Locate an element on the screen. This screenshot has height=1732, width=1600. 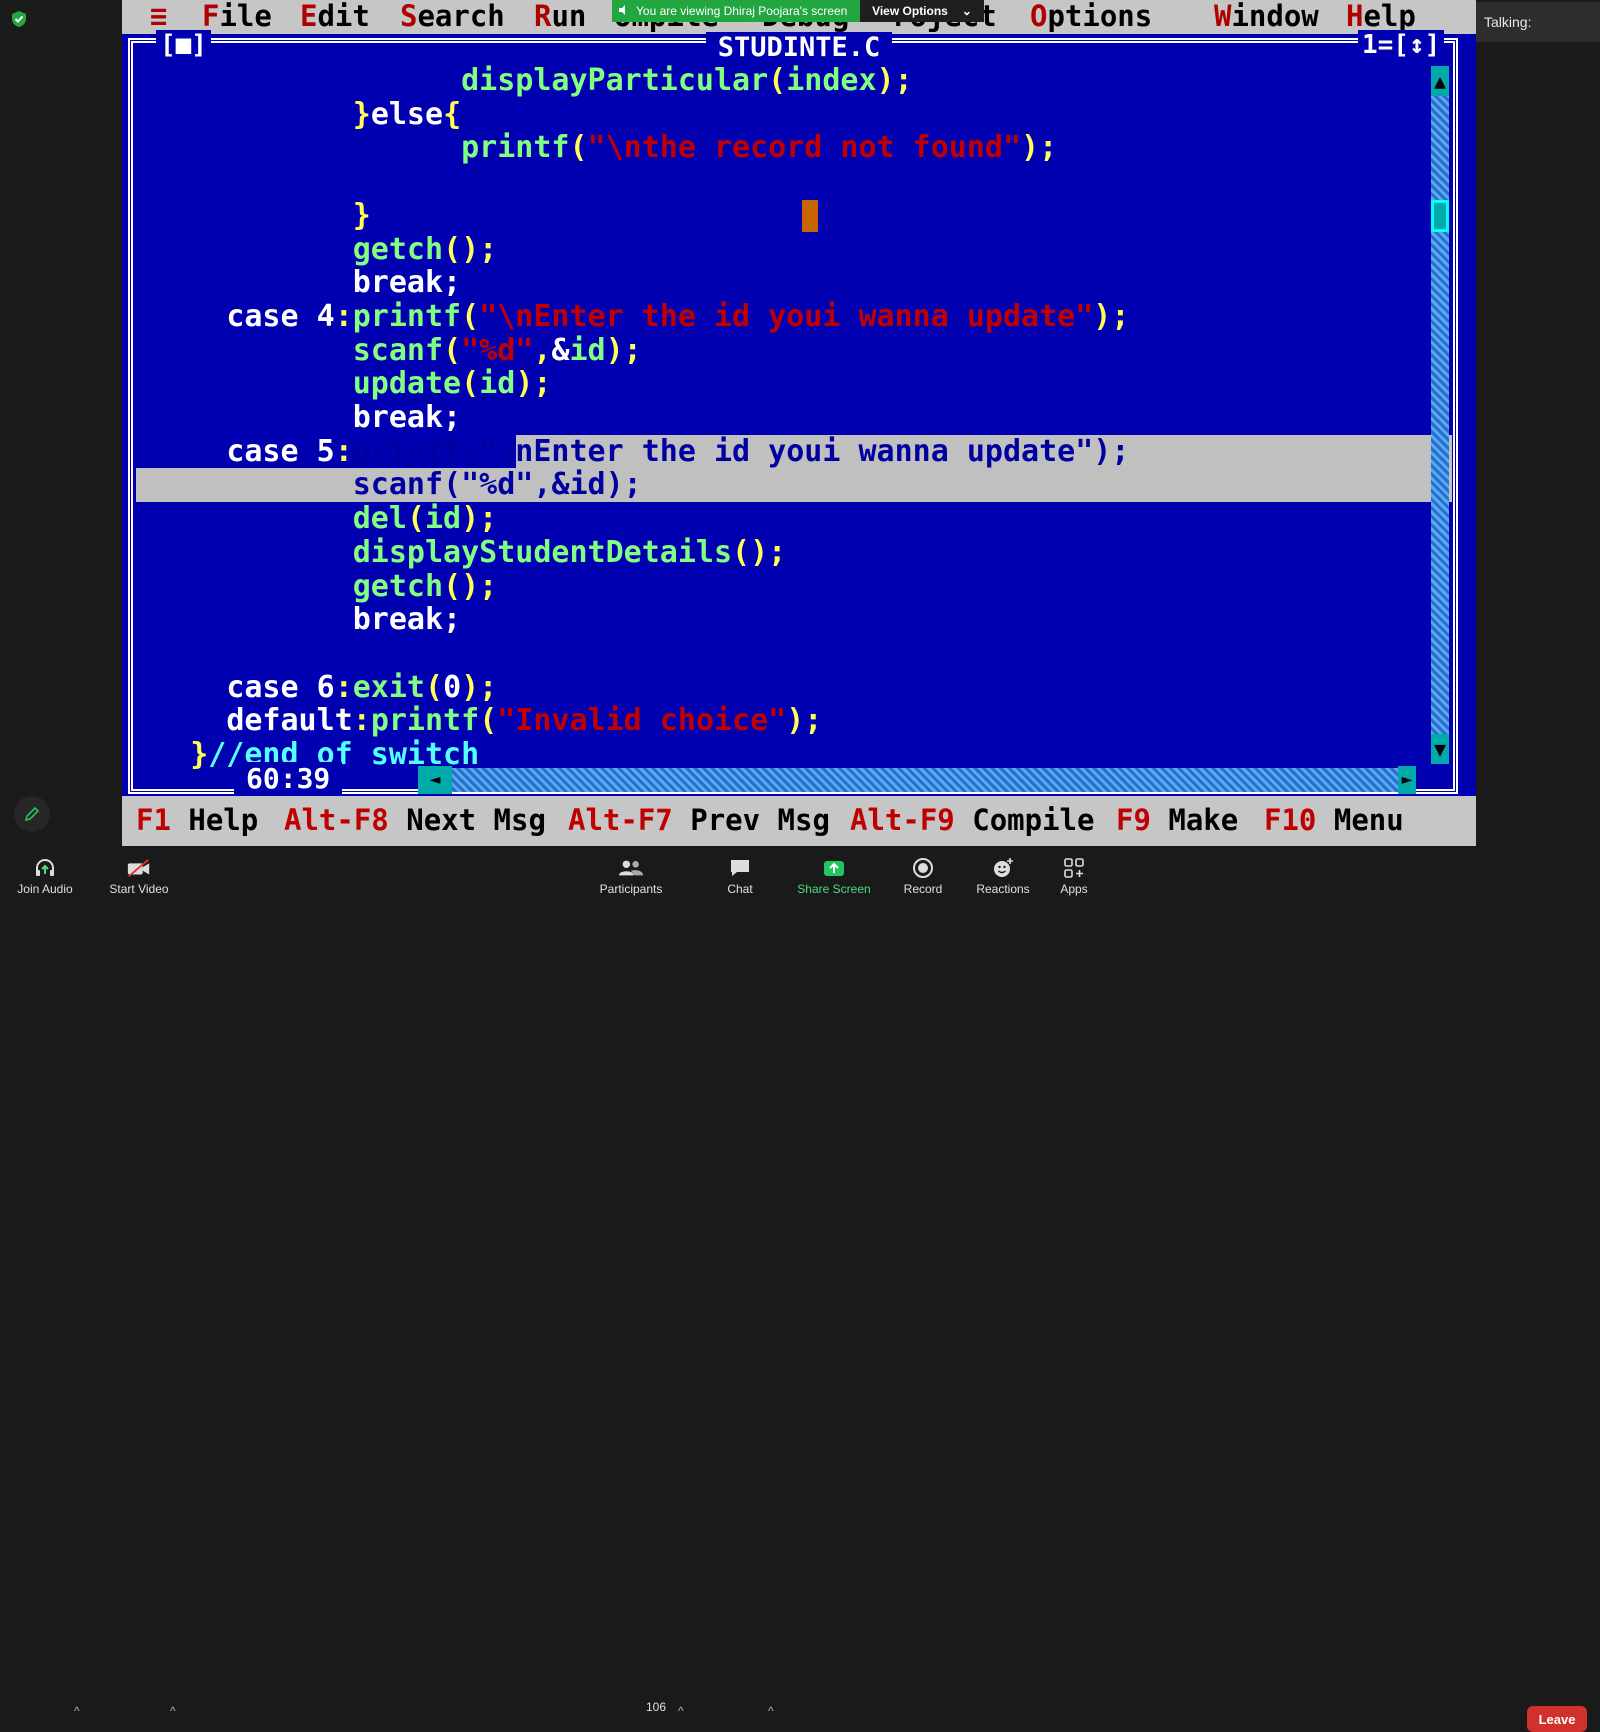
code-token: & is located at coordinates (560, 485).